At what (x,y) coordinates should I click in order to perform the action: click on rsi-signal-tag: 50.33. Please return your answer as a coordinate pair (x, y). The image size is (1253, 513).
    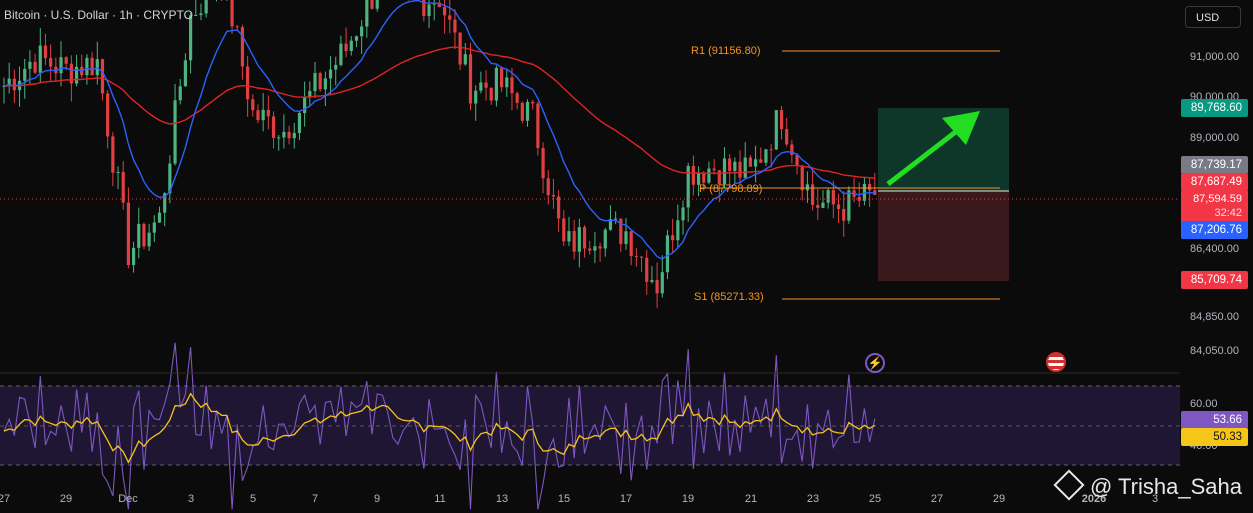
    Looking at the image, I should click on (1214, 437).